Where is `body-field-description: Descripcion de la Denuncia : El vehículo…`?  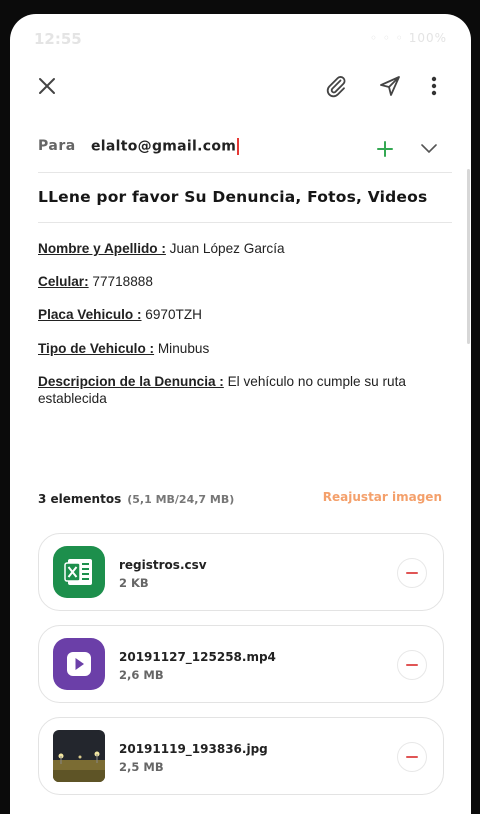 body-field-description: Descripcion de la Denuncia : El vehículo… is located at coordinates (234, 390).